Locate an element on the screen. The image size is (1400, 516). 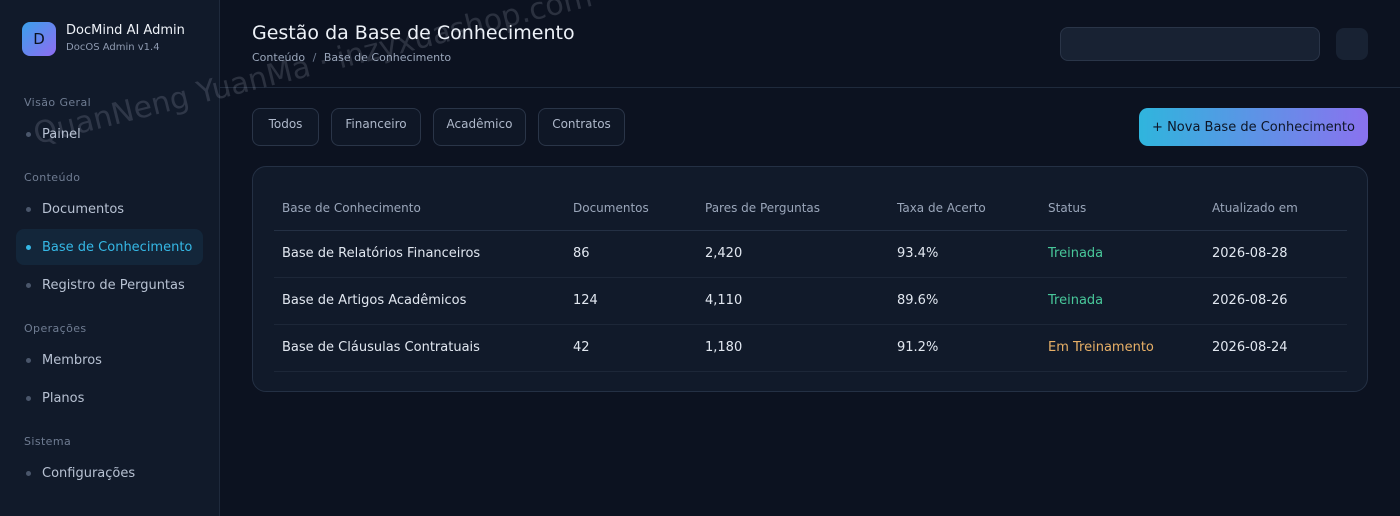
cell-name: Base de Artigos Acadêmicos is located at coordinates (419, 301).